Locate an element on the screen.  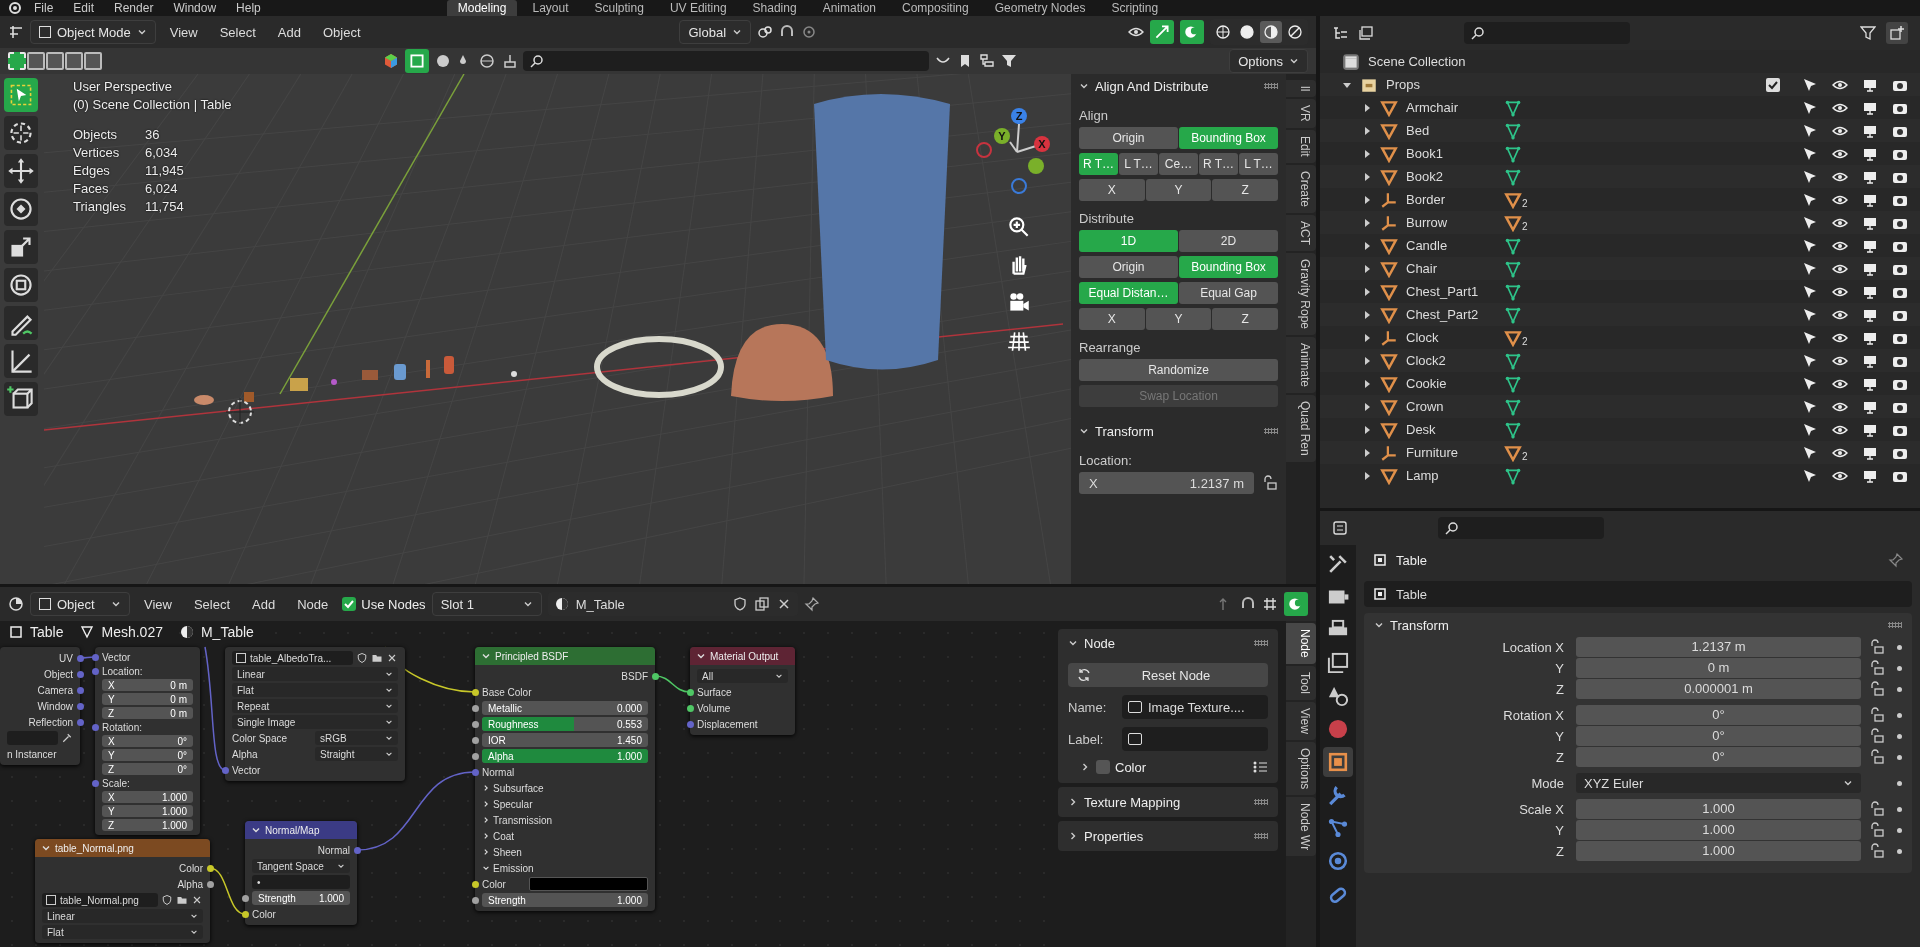
outliner-item: Book2 is located at coordinates (1451, 176).